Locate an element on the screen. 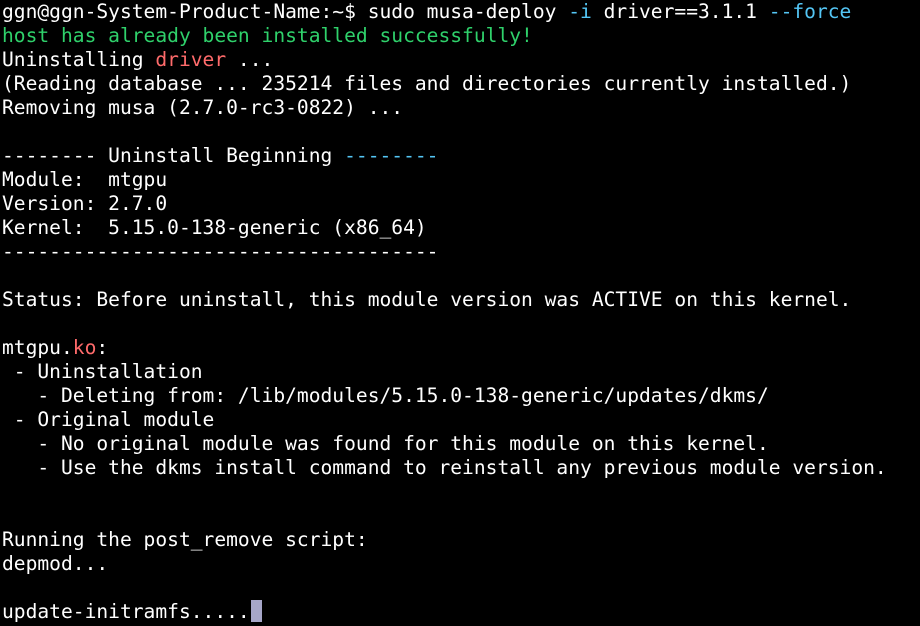  terminal-cursor is located at coordinates (256, 611).